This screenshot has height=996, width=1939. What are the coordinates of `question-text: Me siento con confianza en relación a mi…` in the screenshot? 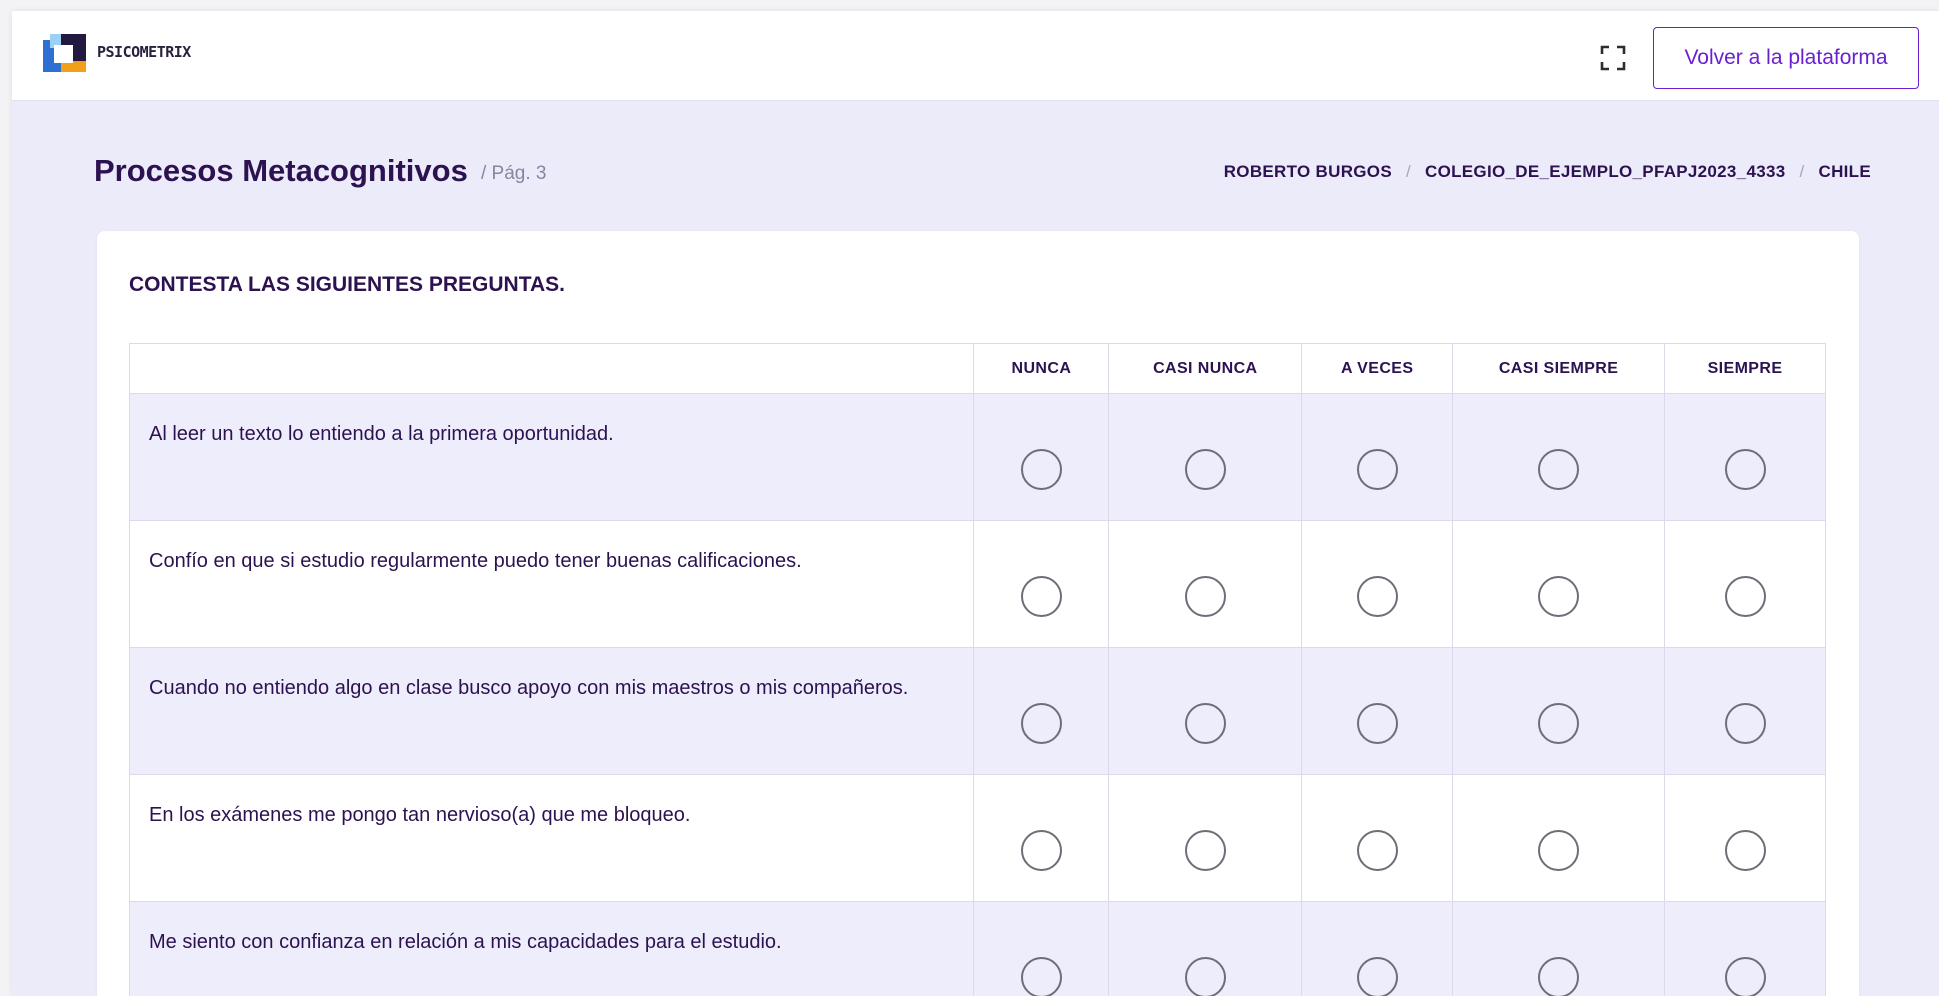 It's located at (551, 948).